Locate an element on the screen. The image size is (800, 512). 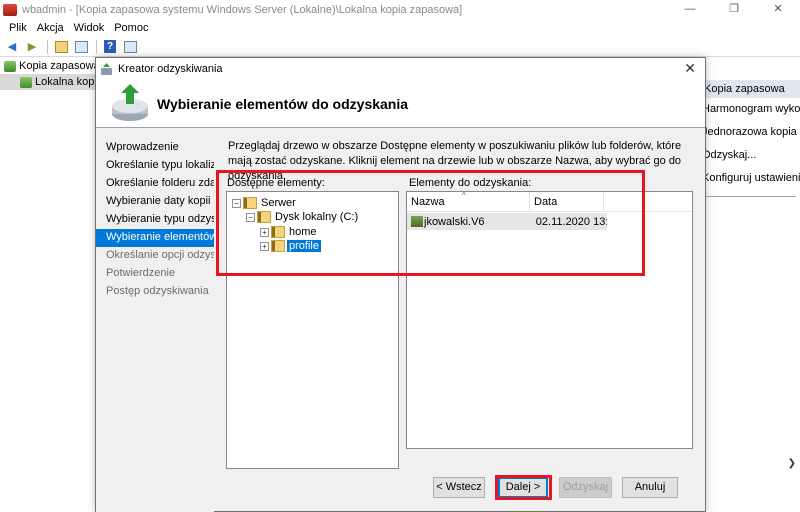
drive-icon is located at coordinates (264, 217).